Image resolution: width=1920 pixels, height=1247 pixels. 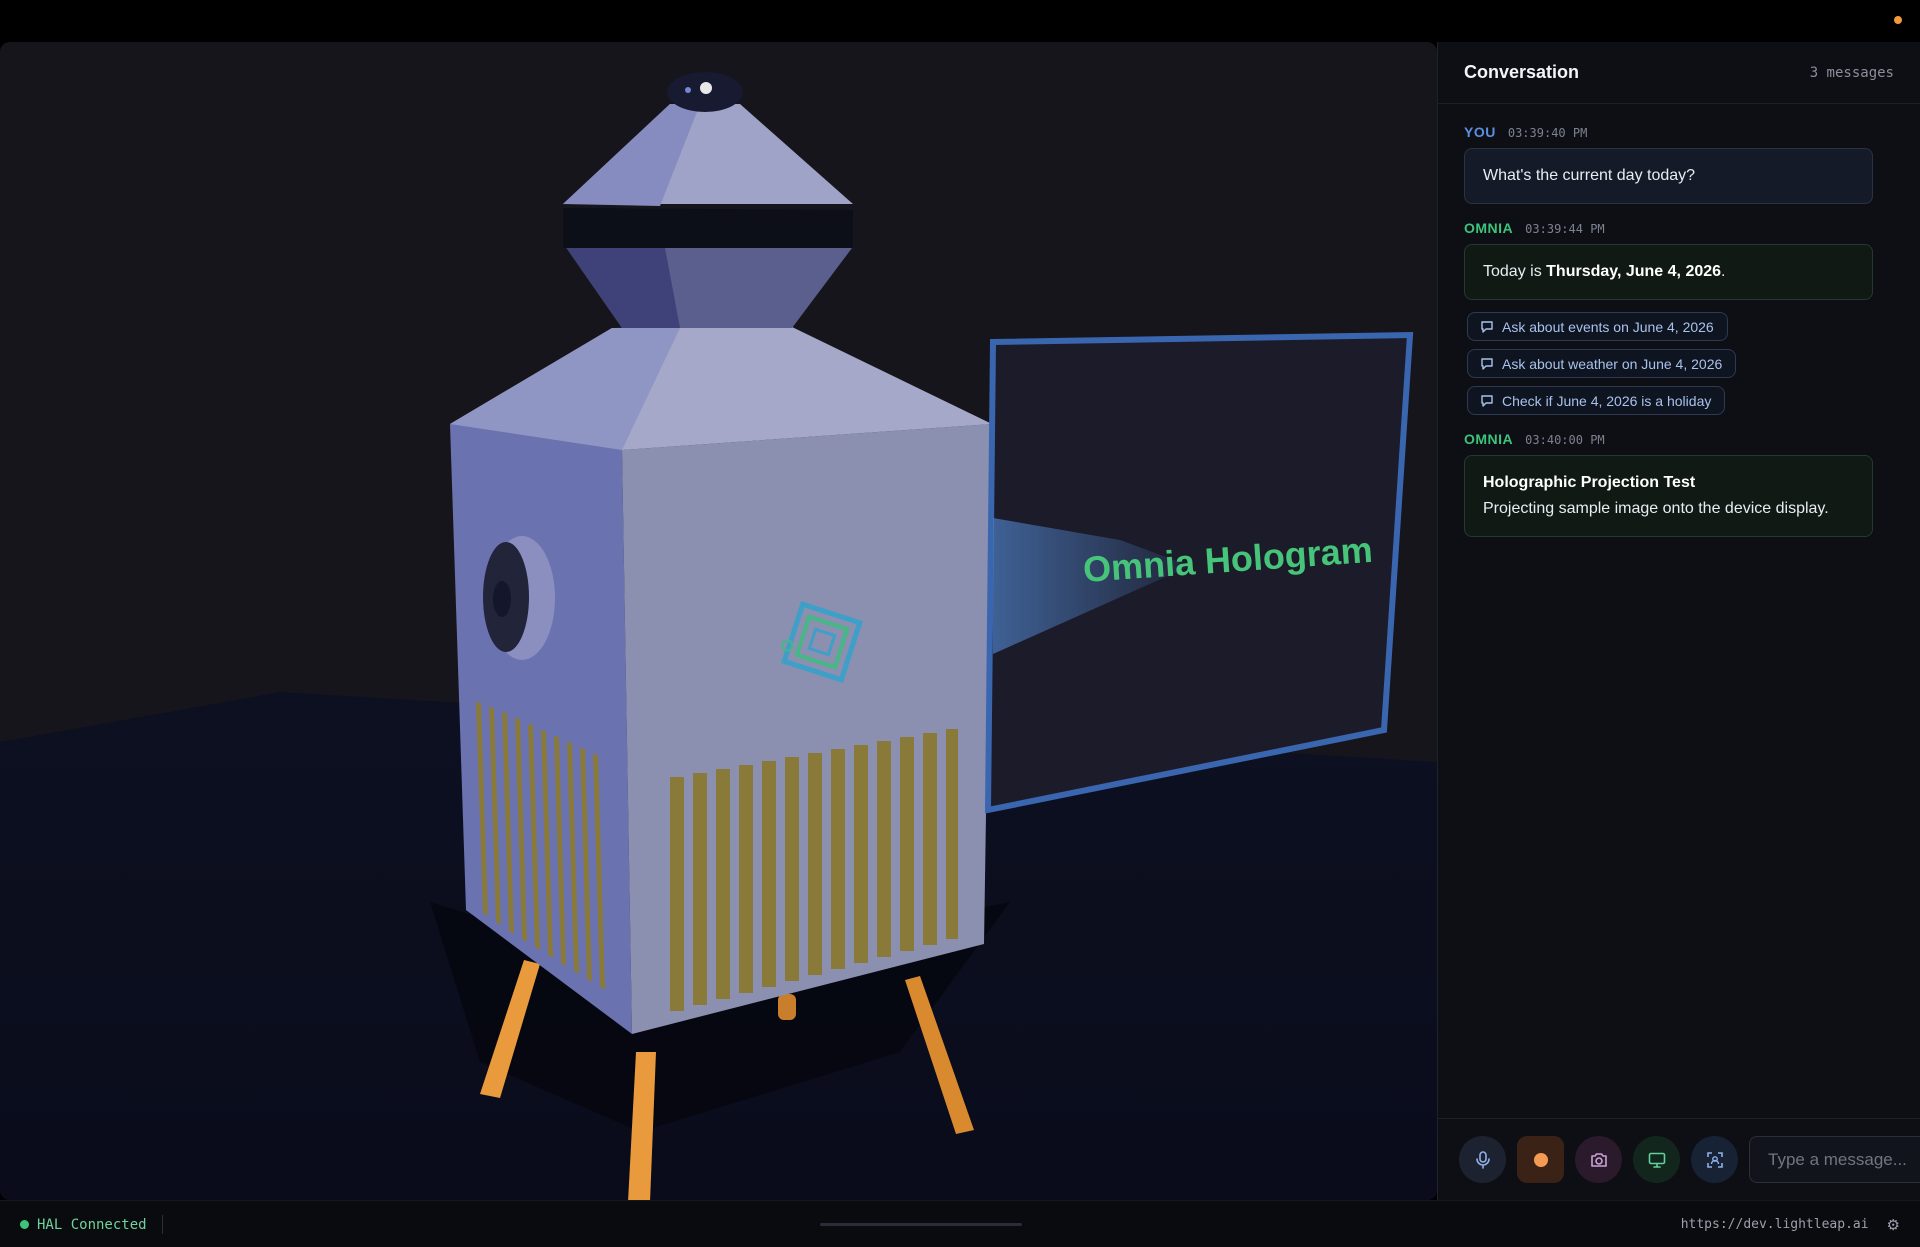 I want to click on camera-icon, so click(x=1598, y=1159).